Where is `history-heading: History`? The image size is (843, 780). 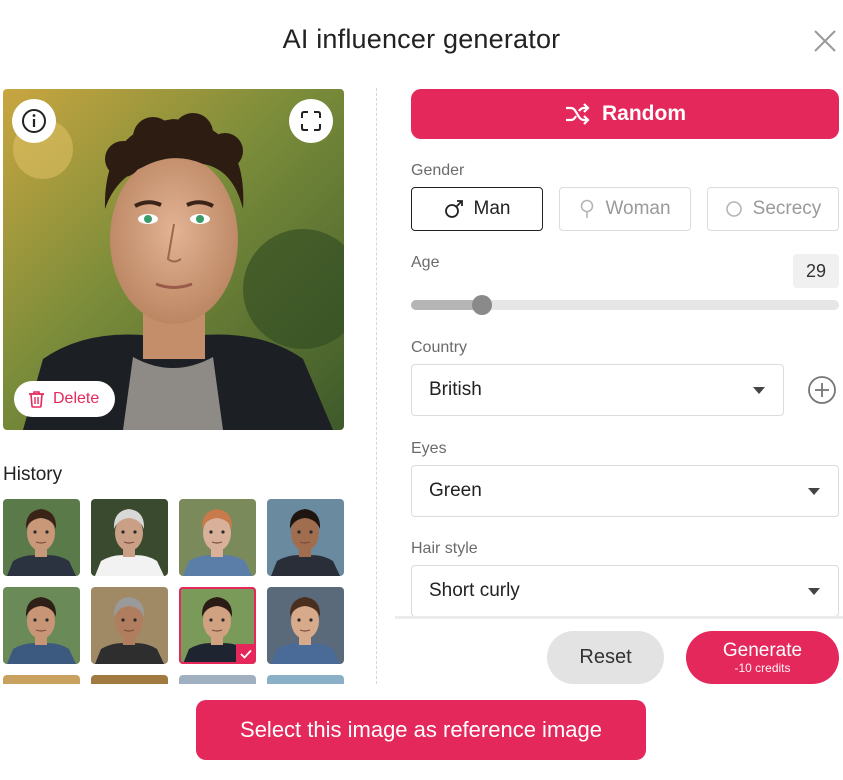 history-heading: History is located at coordinates (33, 474).